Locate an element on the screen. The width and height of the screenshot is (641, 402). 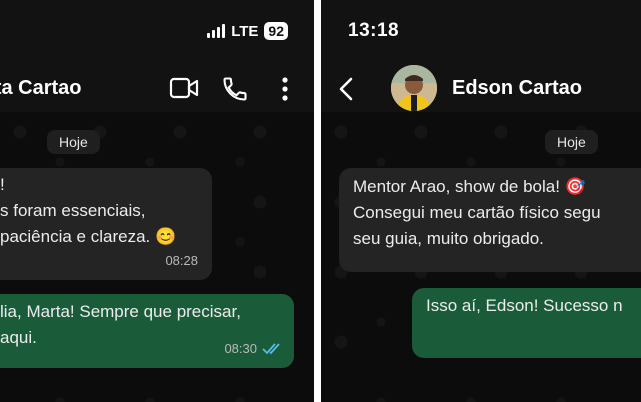
more-options-icon is located at coordinates (285, 89).